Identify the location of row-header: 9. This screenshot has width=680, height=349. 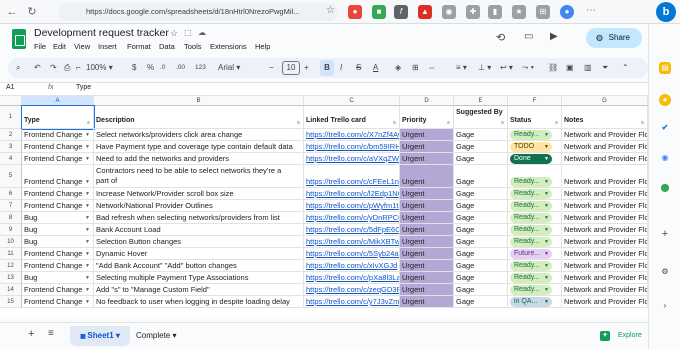
(11, 230).